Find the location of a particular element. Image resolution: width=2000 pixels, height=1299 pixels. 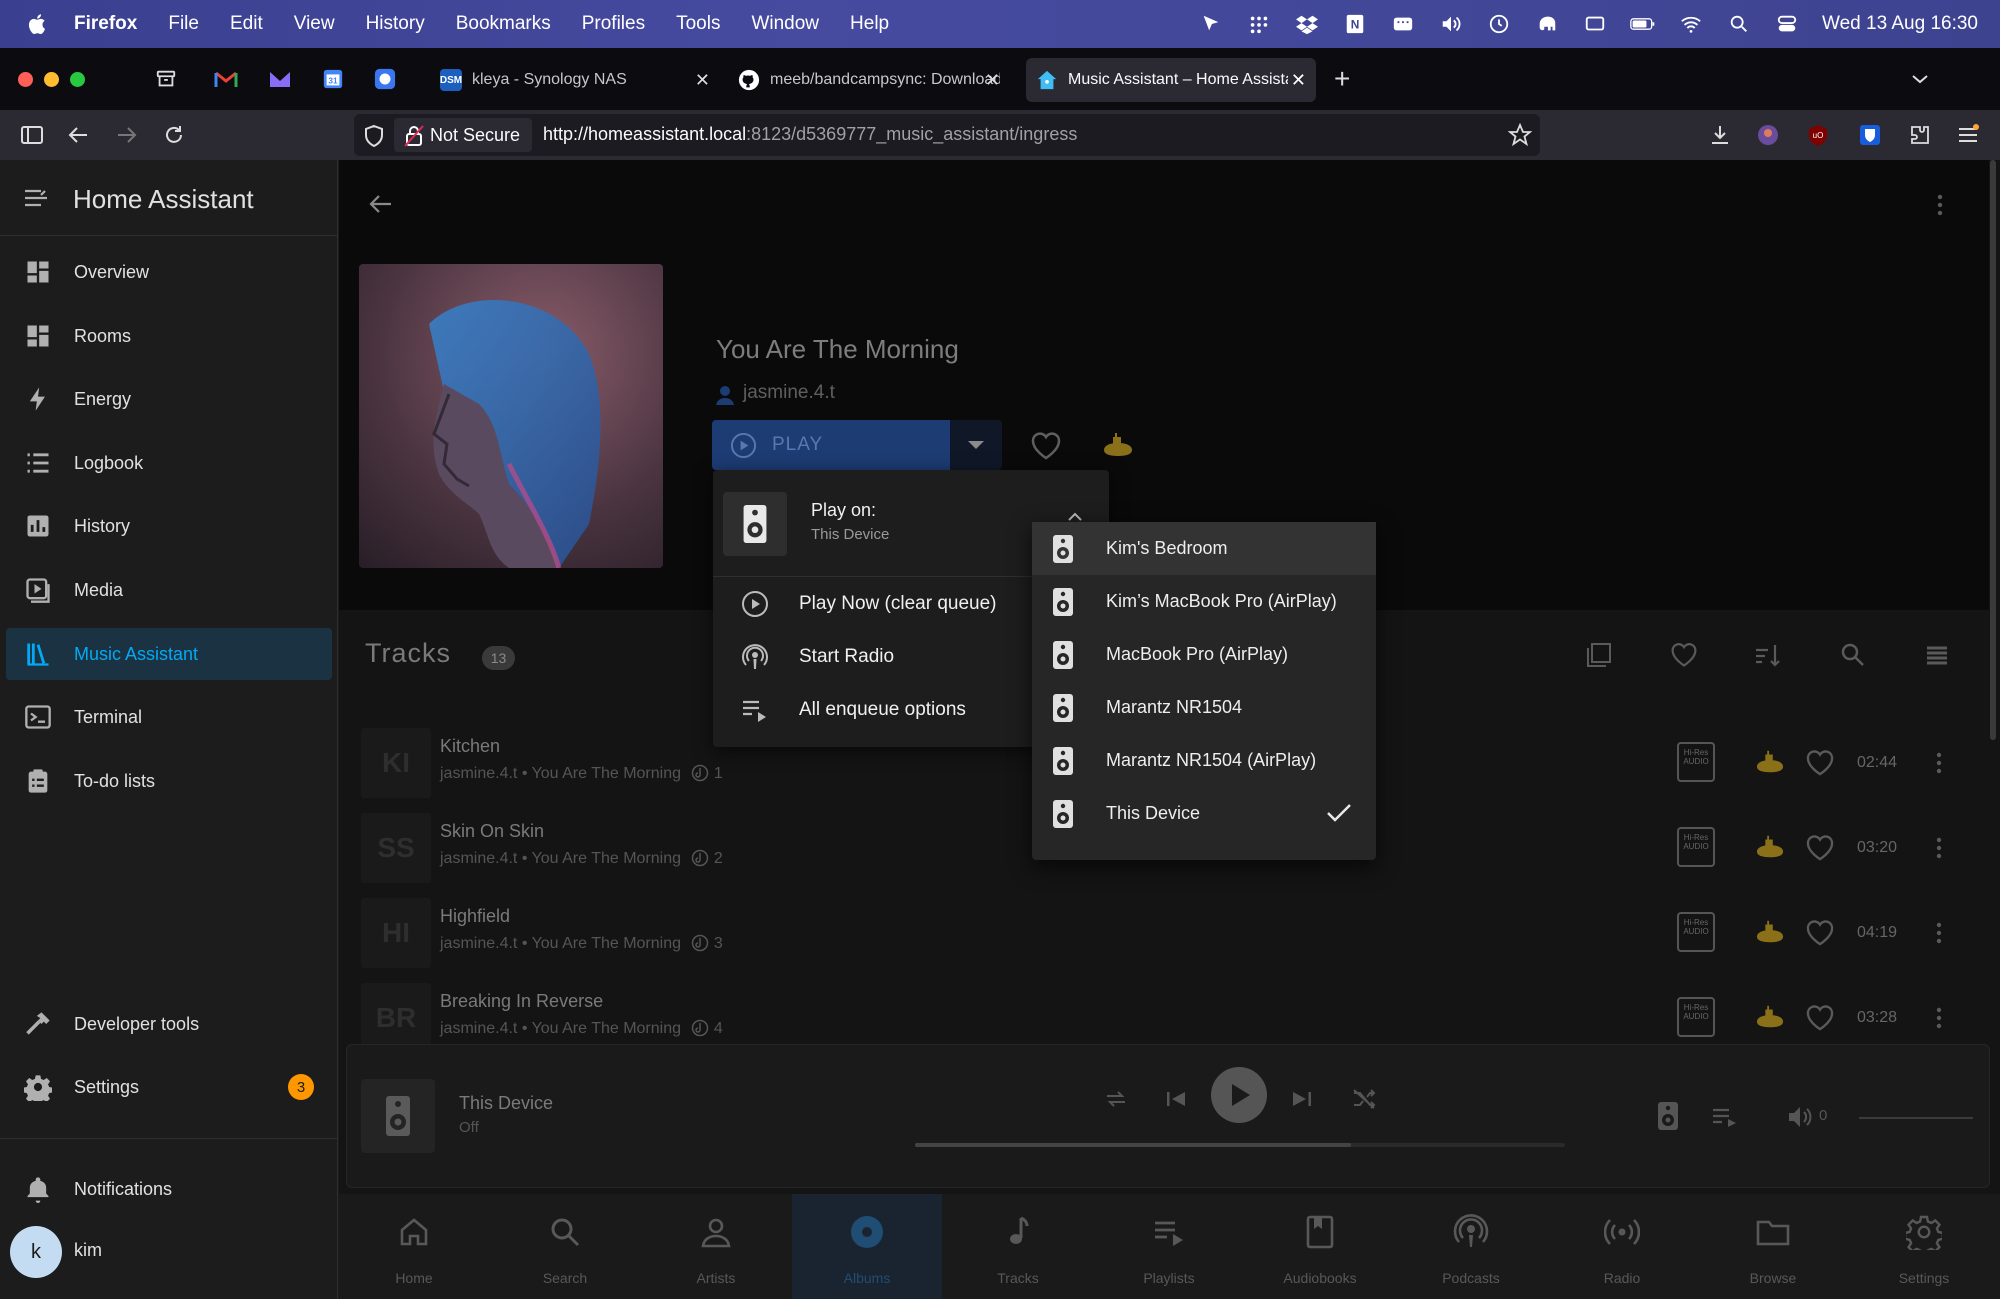

spotlight-search-icon is located at coordinates (1739, 24).